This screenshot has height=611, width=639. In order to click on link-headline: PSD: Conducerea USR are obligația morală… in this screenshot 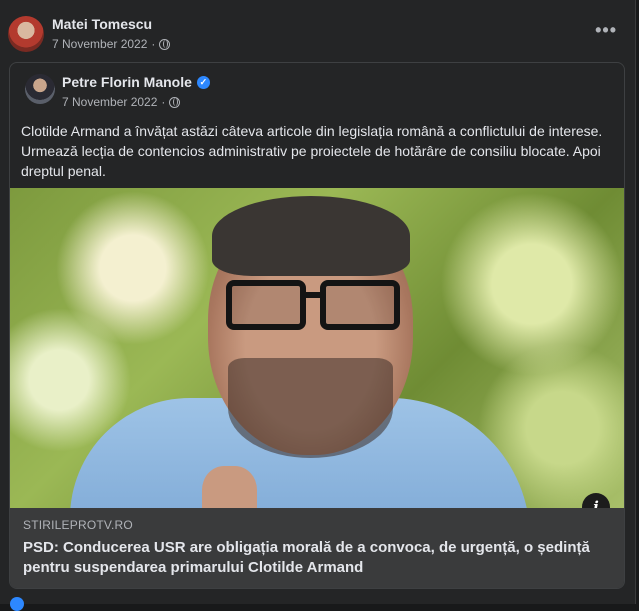, I will do `click(318, 558)`.